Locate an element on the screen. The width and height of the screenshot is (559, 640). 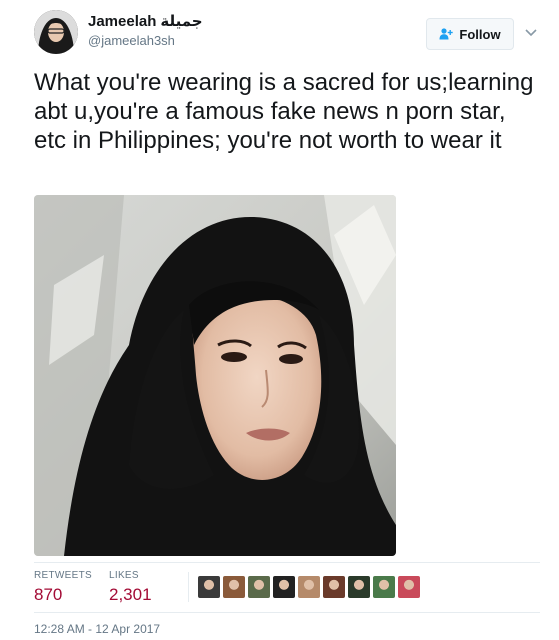
author-display-name: Jameelah جميلة is located at coordinates (145, 22).